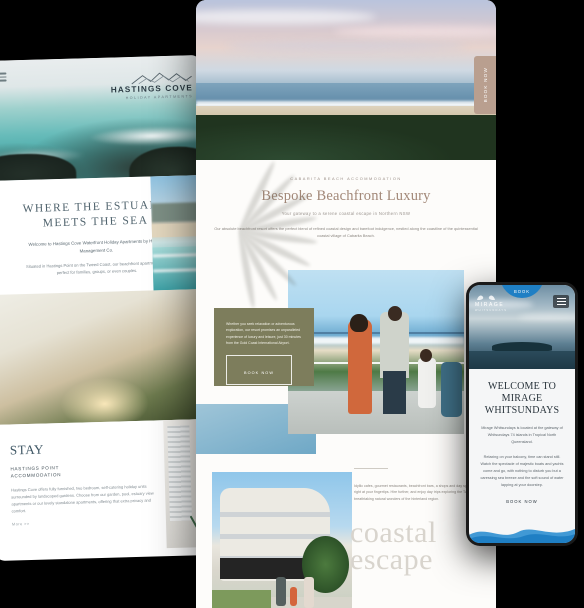 Image resolution: width=584 pixels, height=608 pixels. Describe the element at coordinates (376, 333) in the screenshot. I see `horizon-line` at that location.